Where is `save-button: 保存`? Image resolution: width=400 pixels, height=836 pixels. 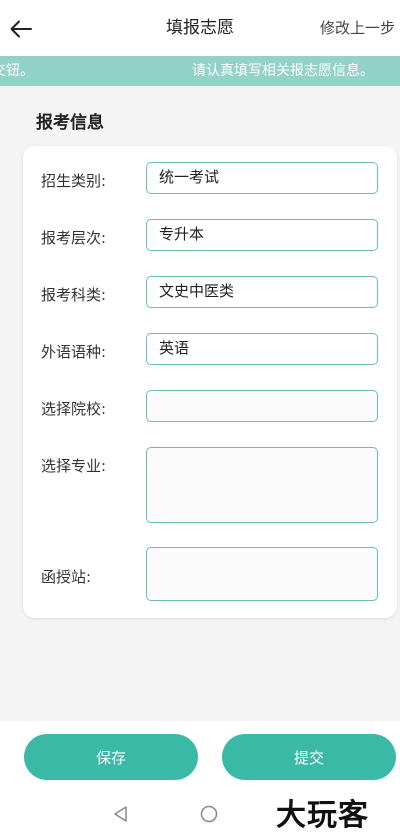
save-button: 保存 is located at coordinates (111, 757).